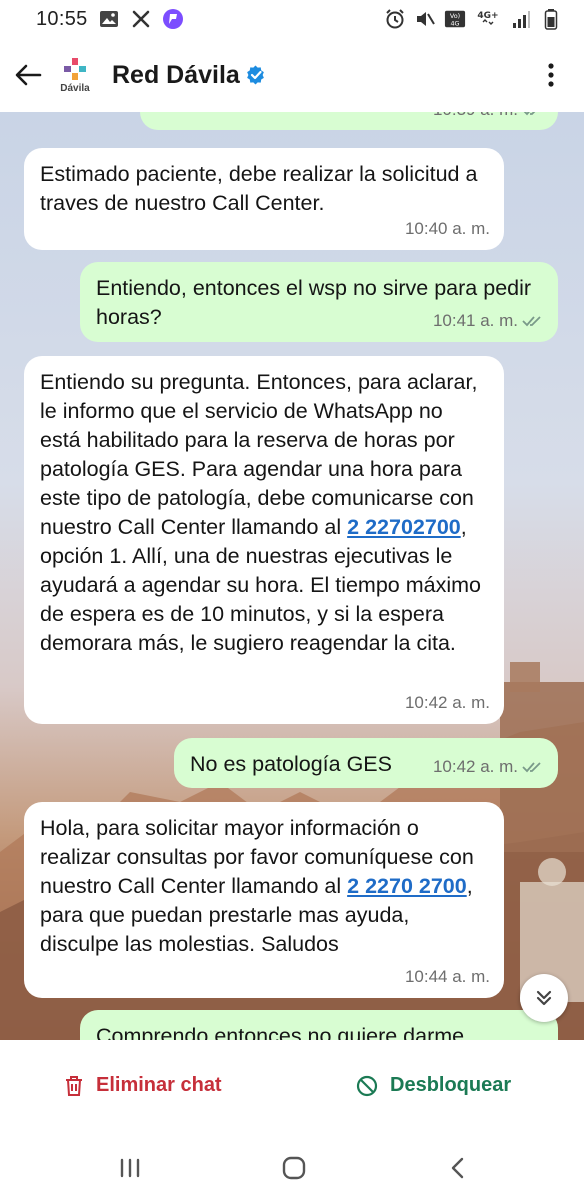 This screenshot has height=1200, width=584. I want to click on image-icon, so click(109, 19).